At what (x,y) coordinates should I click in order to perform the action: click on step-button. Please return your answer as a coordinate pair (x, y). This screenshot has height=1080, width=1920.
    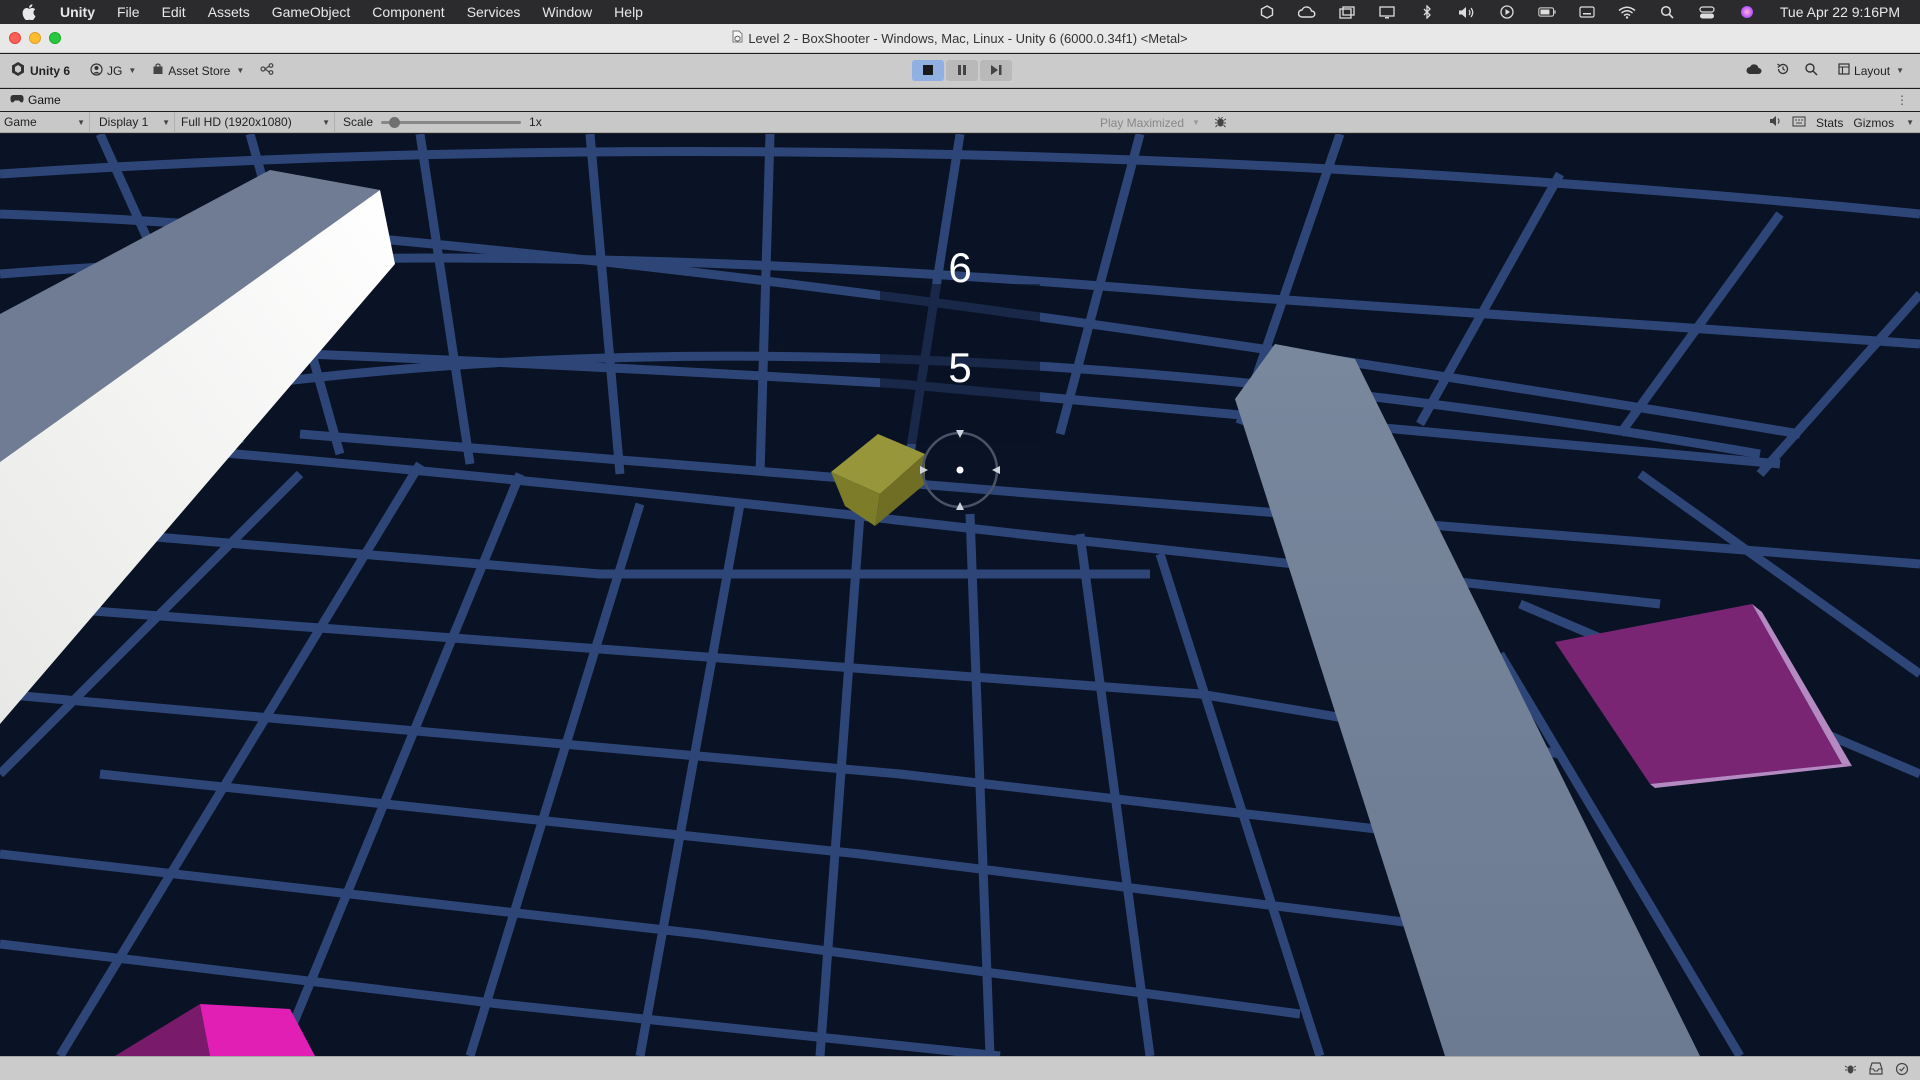
    Looking at the image, I should click on (996, 70).